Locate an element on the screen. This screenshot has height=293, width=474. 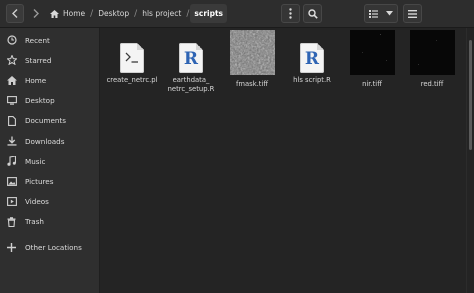
pictures-icon is located at coordinates (11, 181).